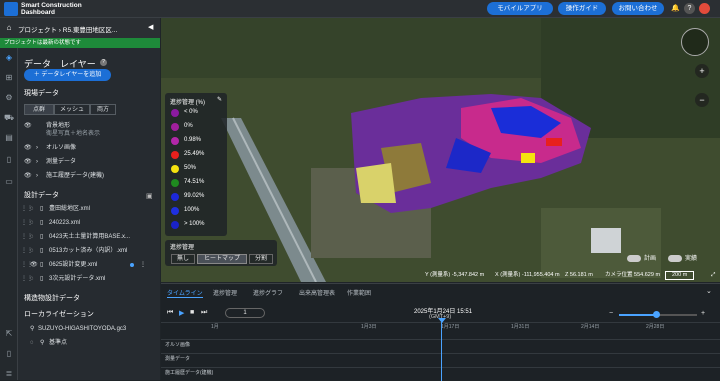  Describe the element at coordinates (582, 8) in the screenshot. I see `guide-button: 操作ガイド` at that location.